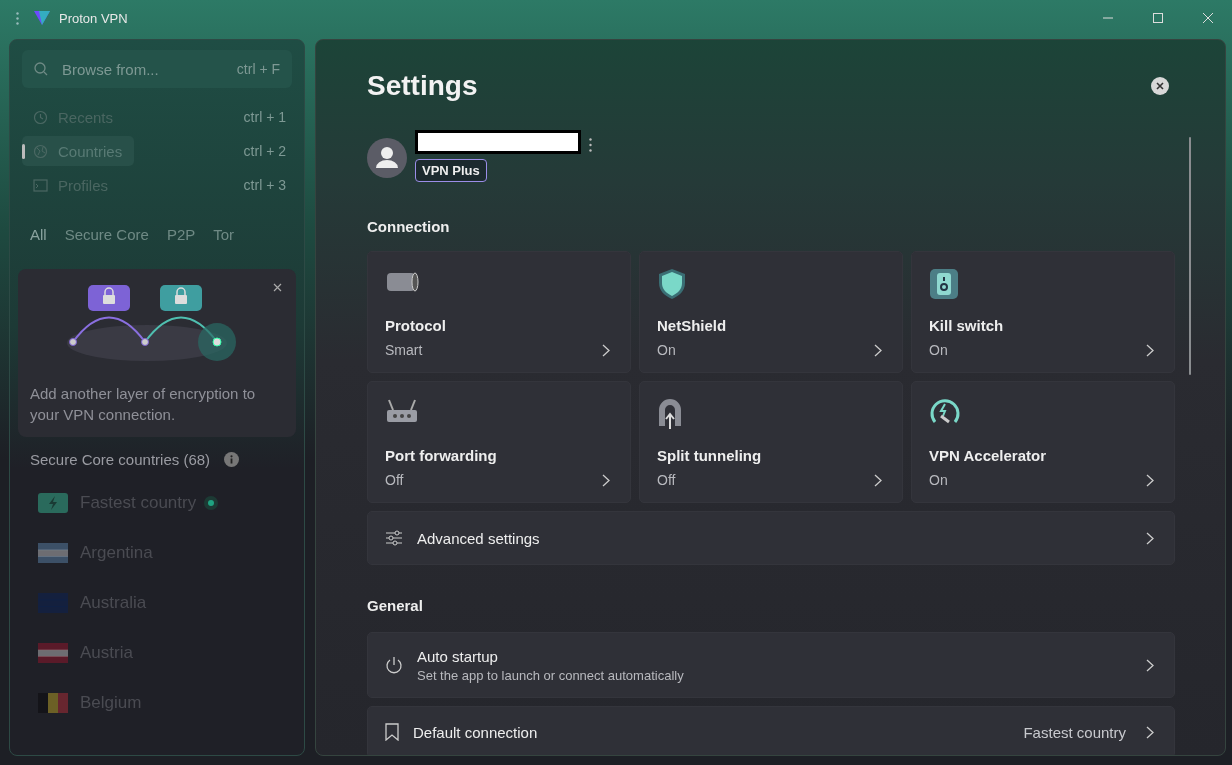 The image size is (1232, 765). Describe the element at coordinates (670, 414) in the screenshot. I see `tunnel-icon` at that location.